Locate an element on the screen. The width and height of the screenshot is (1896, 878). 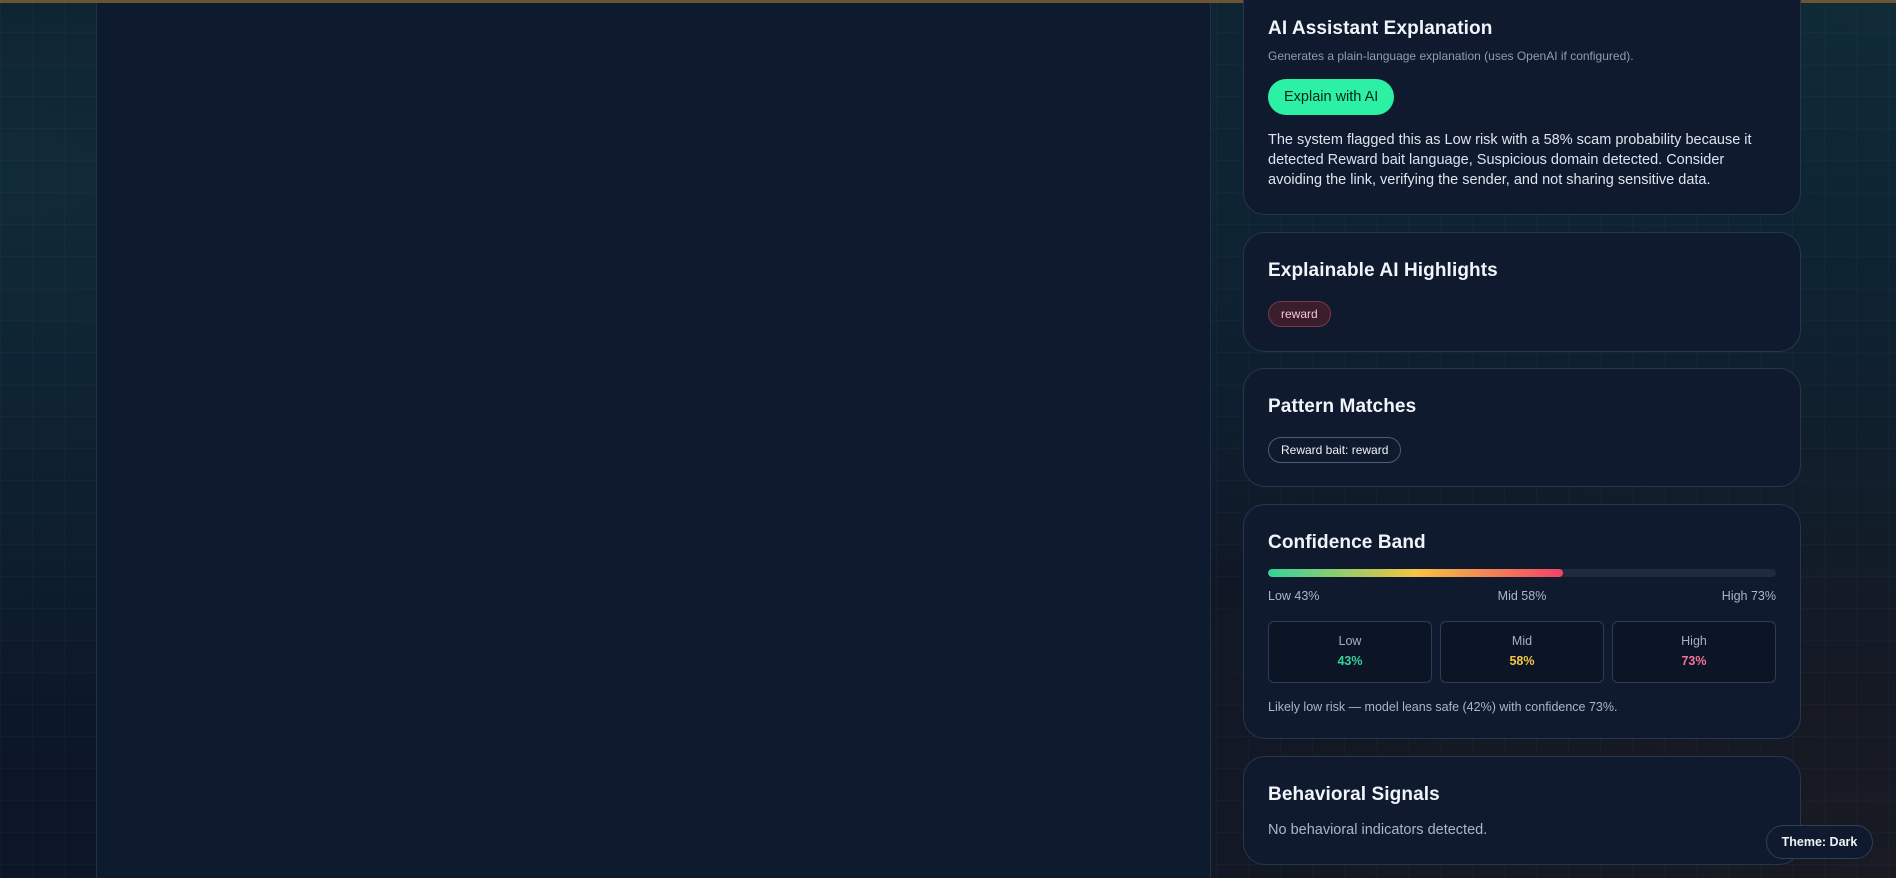
highlight-chip-list: reward is located at coordinates (1299, 314).